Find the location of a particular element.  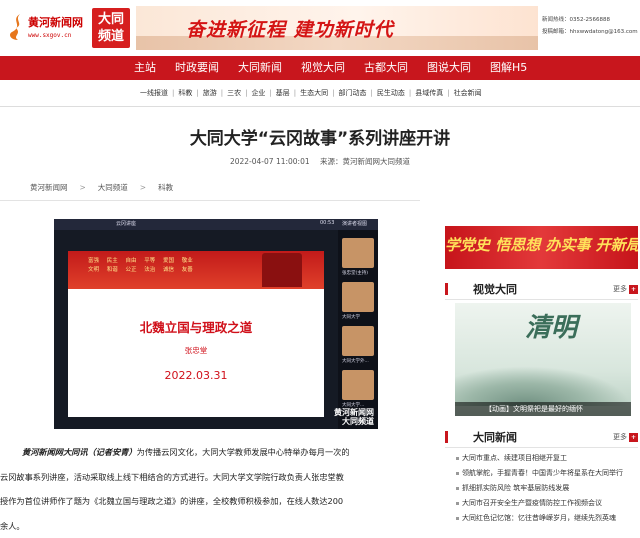

subnav-item: 三农 is located at coordinates (234, 93).